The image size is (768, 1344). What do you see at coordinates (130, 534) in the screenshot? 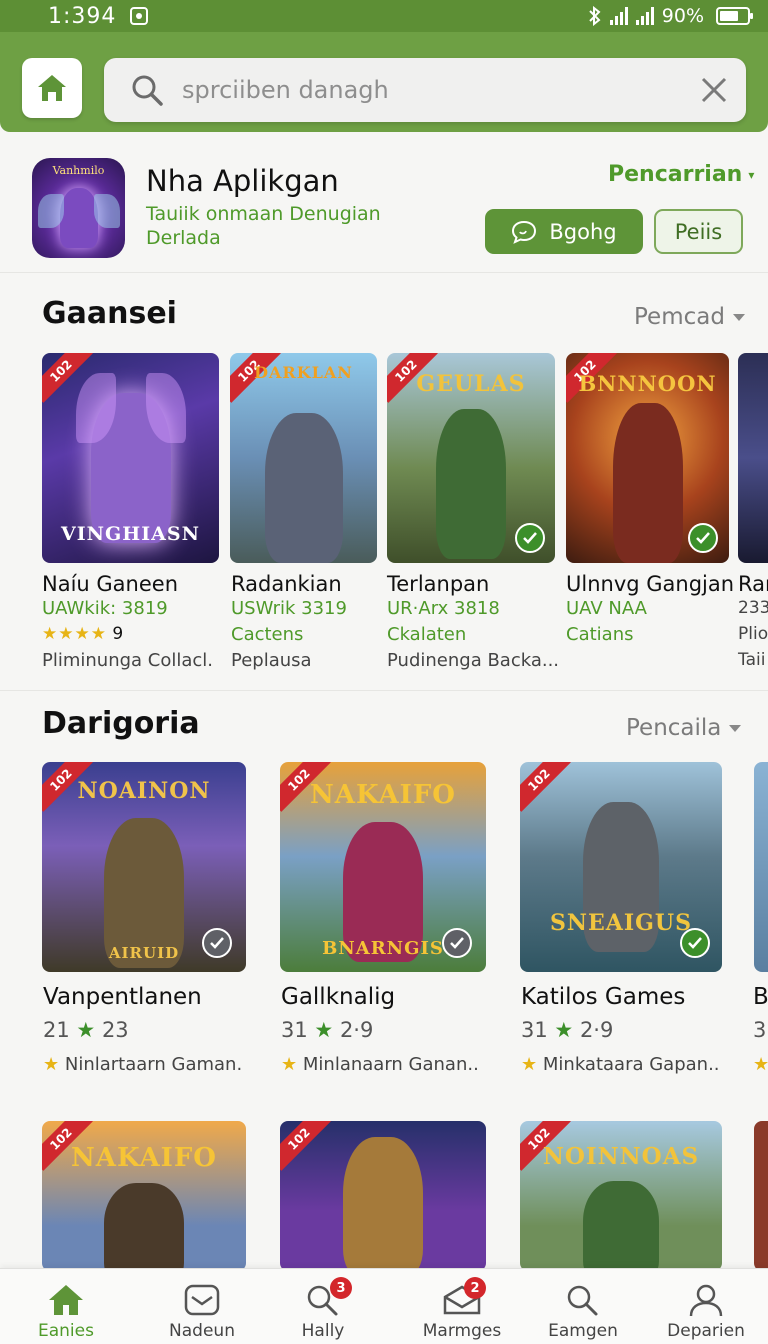
I see `card-art-title: VINGHIASN` at bounding box center [130, 534].